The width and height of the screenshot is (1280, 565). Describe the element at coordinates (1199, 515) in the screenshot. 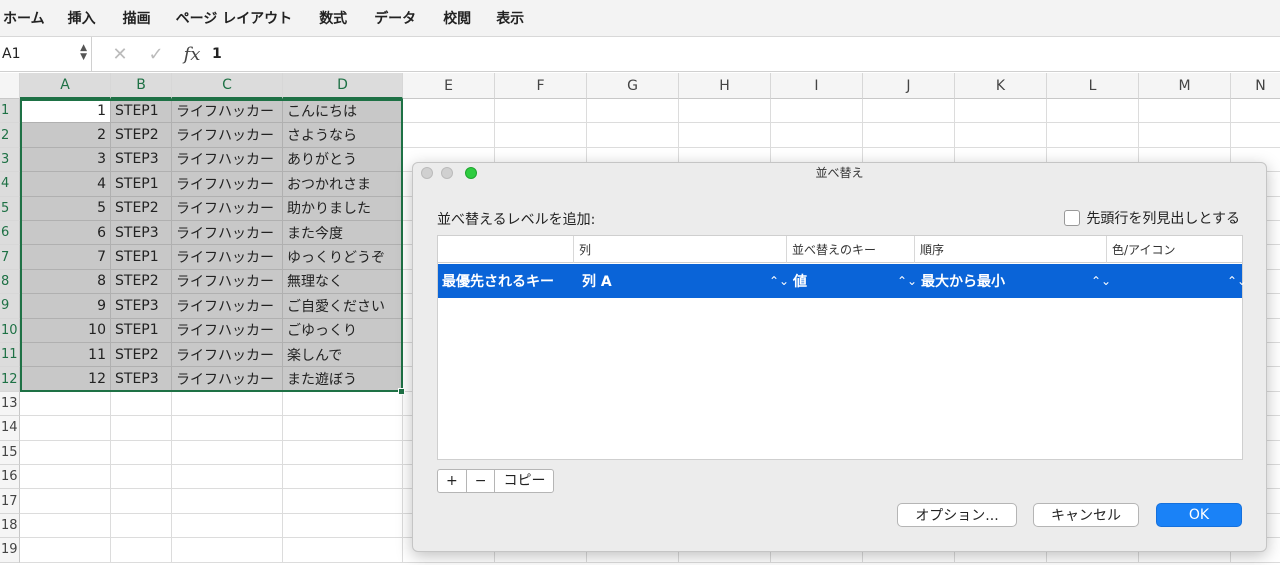

I see `ok-button: OK` at that location.